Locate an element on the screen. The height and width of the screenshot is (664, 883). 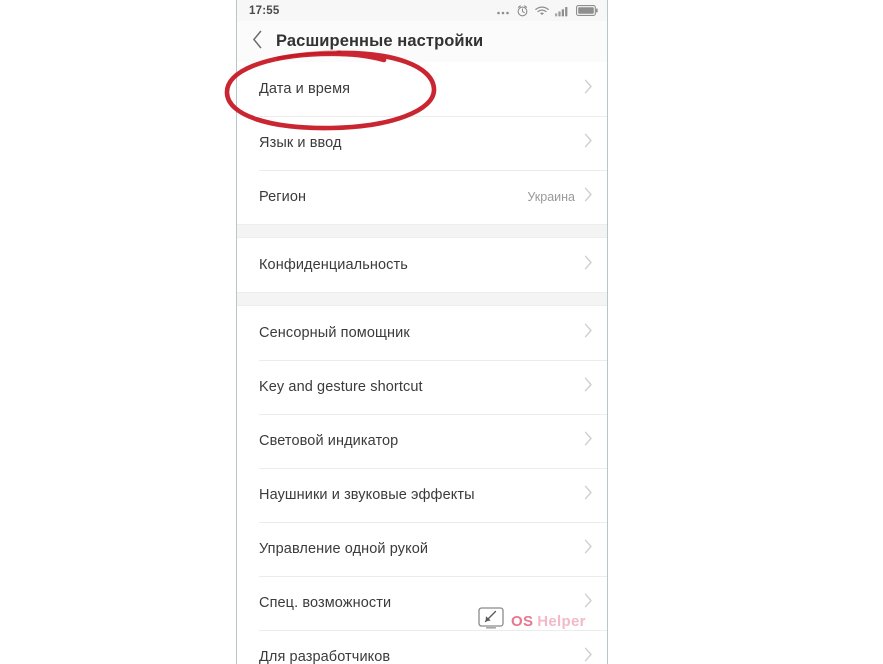
app-bar: Расширенные настройки is located at coordinates (422, 41).